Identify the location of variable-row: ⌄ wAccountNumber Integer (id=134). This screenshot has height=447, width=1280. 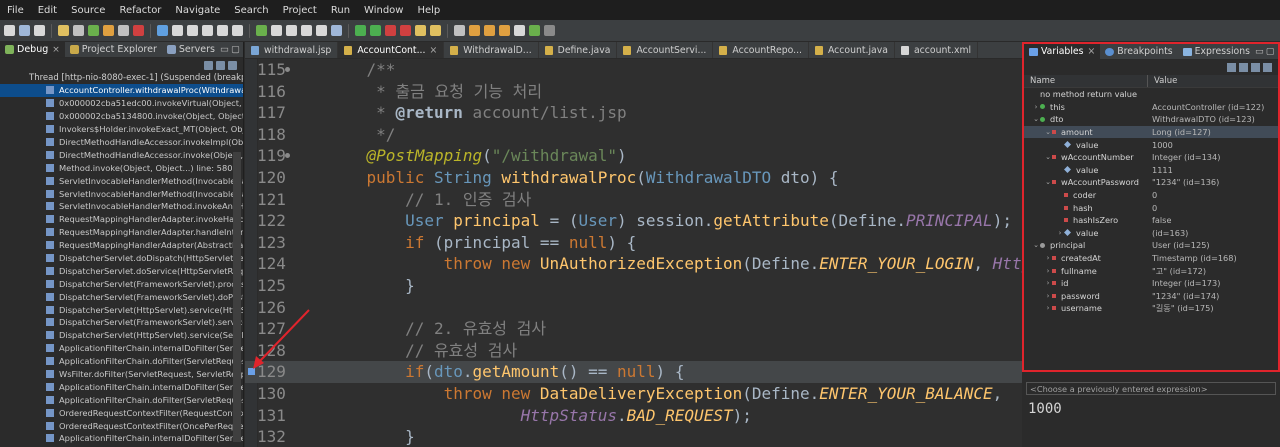
(1151, 157).